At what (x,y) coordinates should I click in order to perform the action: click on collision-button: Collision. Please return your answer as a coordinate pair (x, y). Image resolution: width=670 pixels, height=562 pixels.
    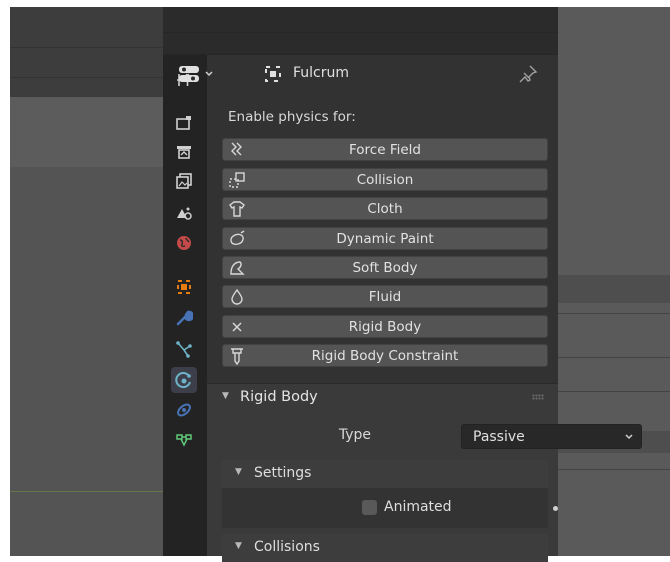
    Looking at the image, I should click on (385, 179).